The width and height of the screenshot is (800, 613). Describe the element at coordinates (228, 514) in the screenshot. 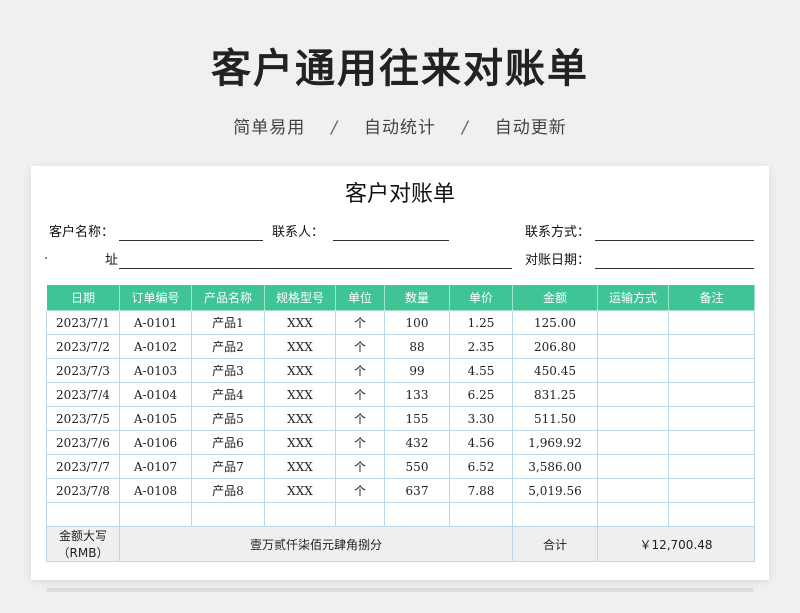

I see `product-name-cell` at that location.